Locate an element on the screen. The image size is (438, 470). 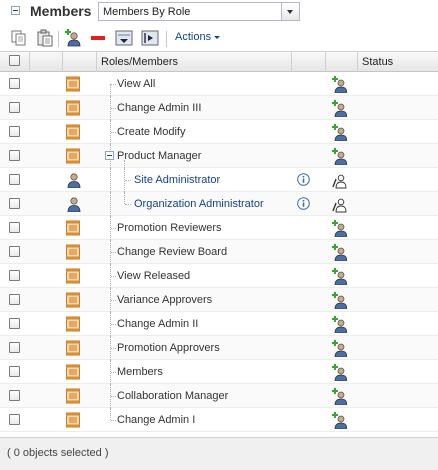
remove-member-icon is located at coordinates (98, 38).